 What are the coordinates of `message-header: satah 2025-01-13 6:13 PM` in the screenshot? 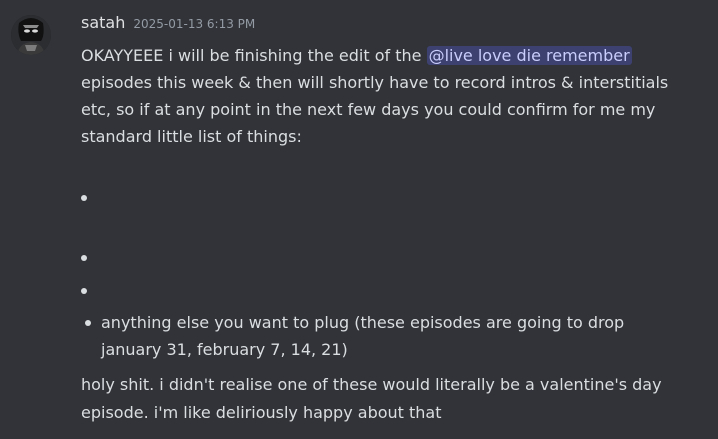 It's located at (168, 27).